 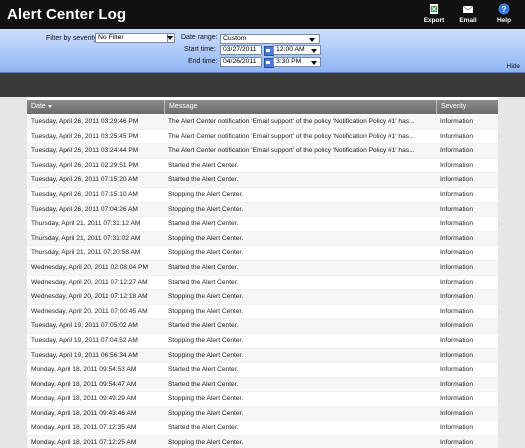 I want to click on end-time-select: 3:30 PM, so click(x=297, y=62).